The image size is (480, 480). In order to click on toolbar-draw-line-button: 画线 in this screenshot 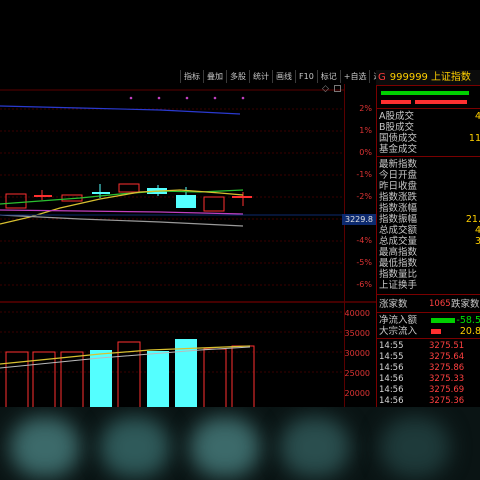, I will do `click(283, 76)`.